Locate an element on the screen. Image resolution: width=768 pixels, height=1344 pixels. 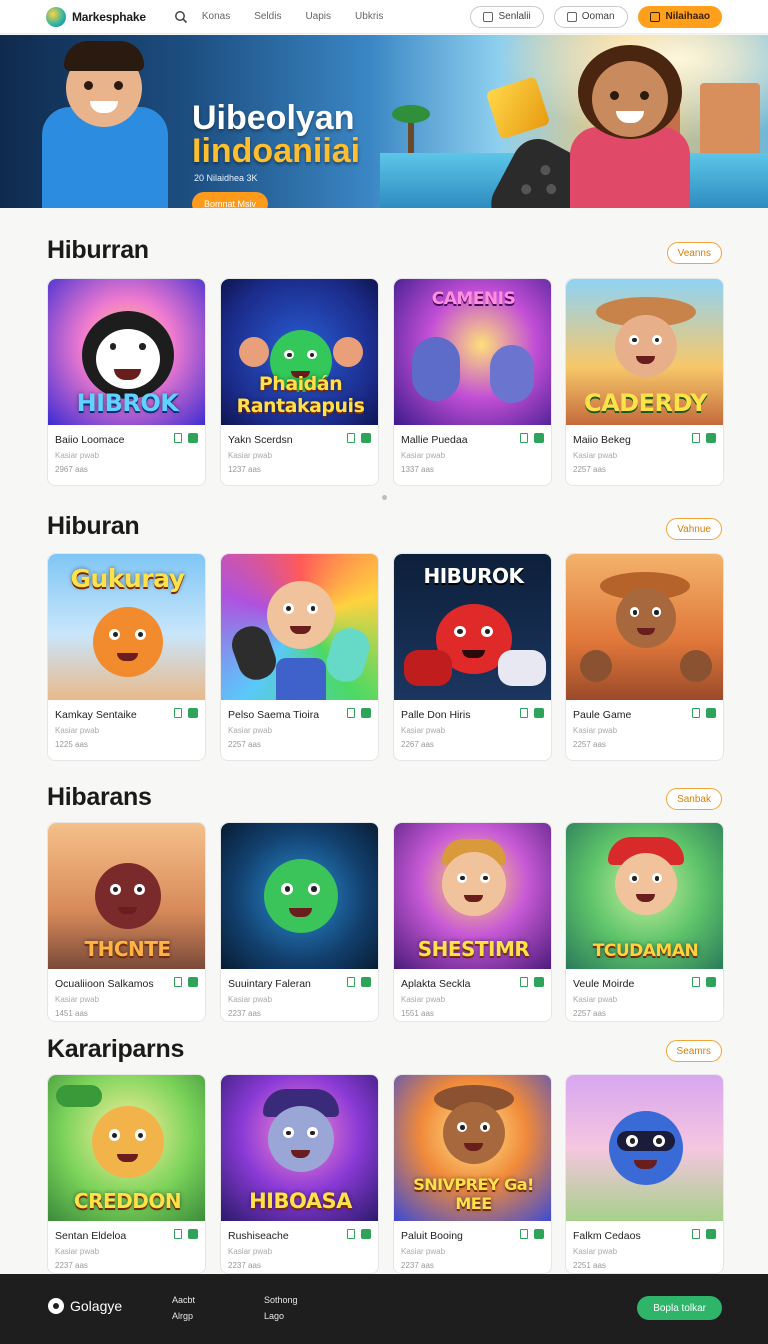
section-see-all-button: Seamrs is located at coordinates (693, 1051).